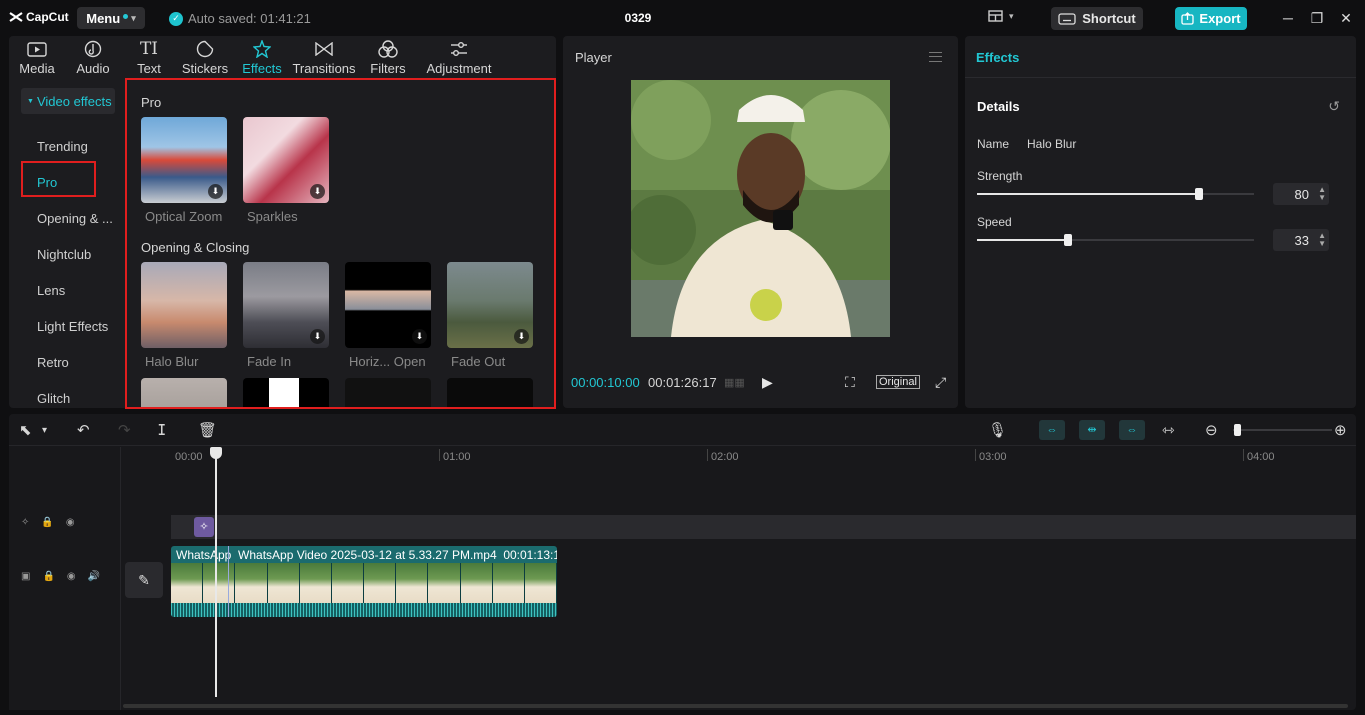 Image resolution: width=1365 pixels, height=715 pixels. I want to click on zoom-in-icon: ⊕, so click(1340, 430).